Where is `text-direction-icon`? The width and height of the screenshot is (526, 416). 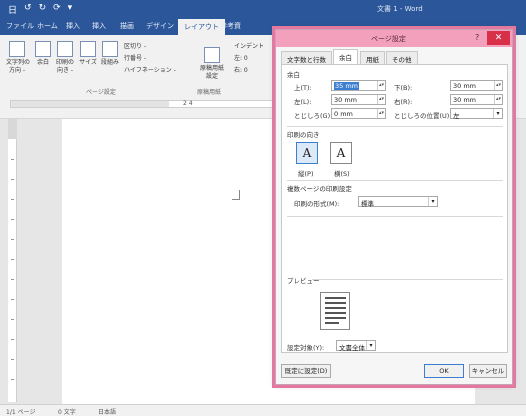
text-direction-icon is located at coordinates (17, 49).